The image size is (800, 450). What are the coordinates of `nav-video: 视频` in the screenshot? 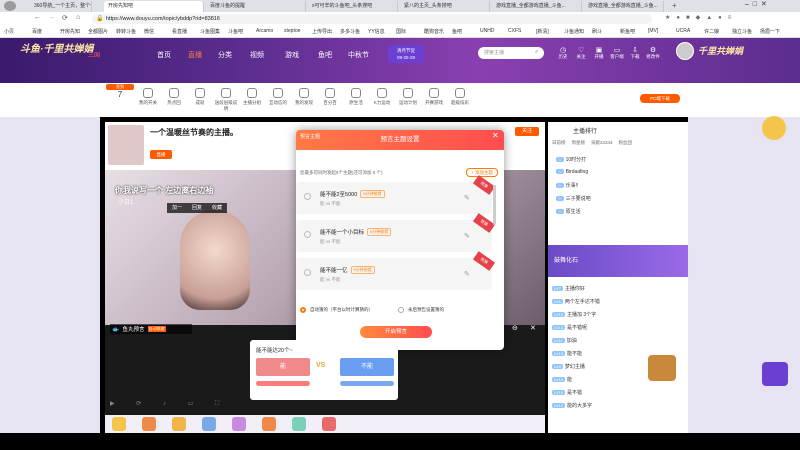 It's located at (257, 55).